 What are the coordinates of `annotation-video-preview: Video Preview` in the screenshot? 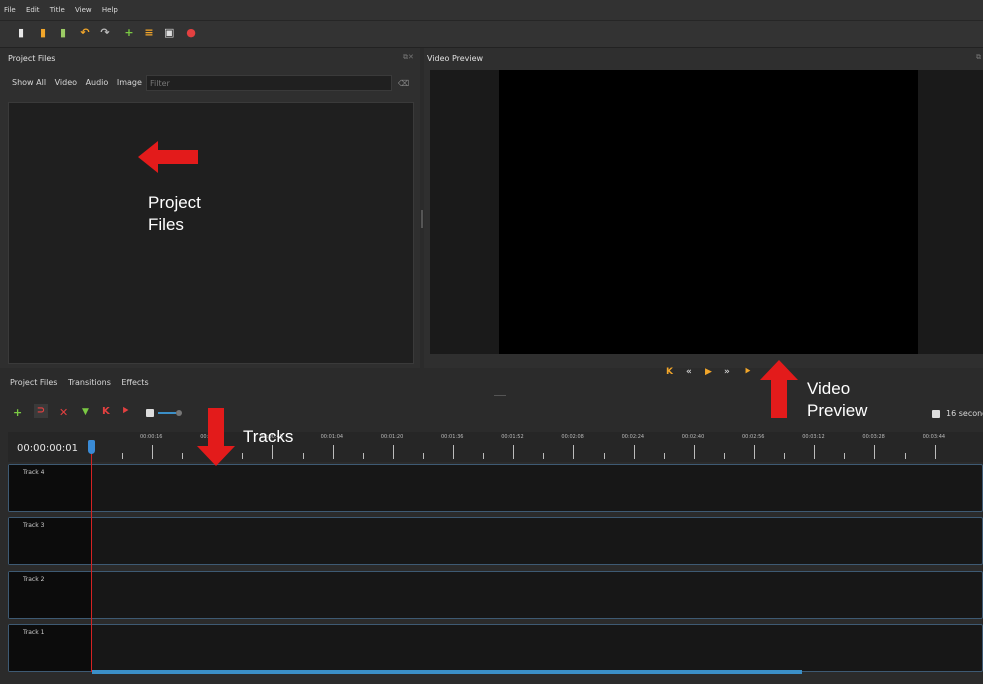 It's located at (837, 399).